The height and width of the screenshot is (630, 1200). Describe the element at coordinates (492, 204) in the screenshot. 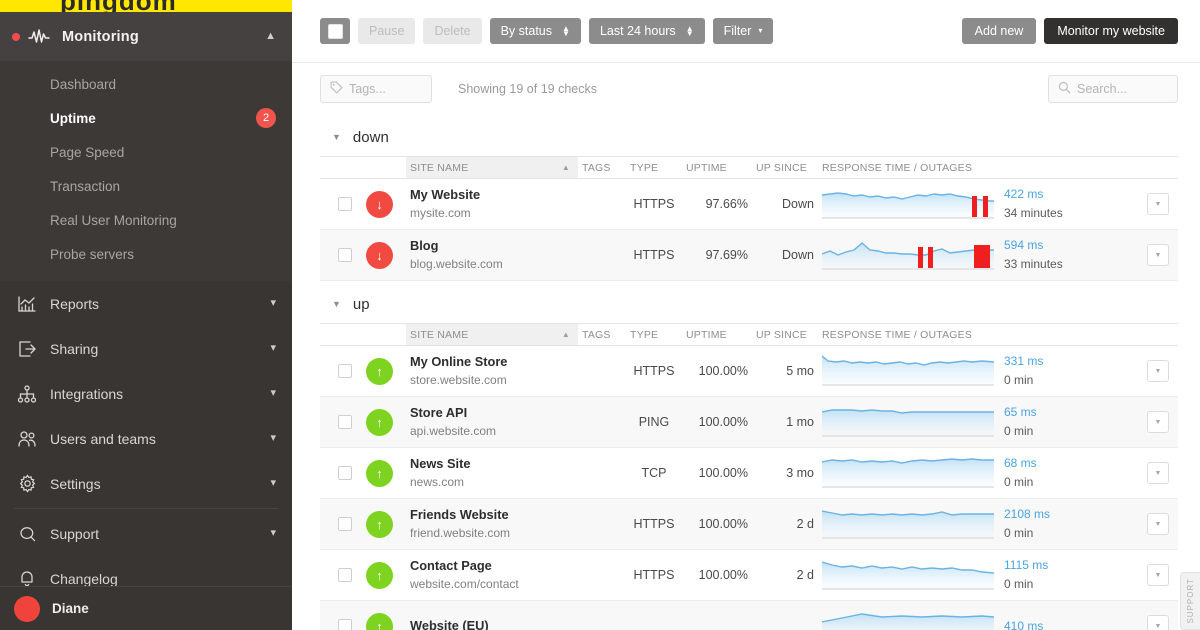

I see `row-site-cell: My Website mysite.com` at that location.